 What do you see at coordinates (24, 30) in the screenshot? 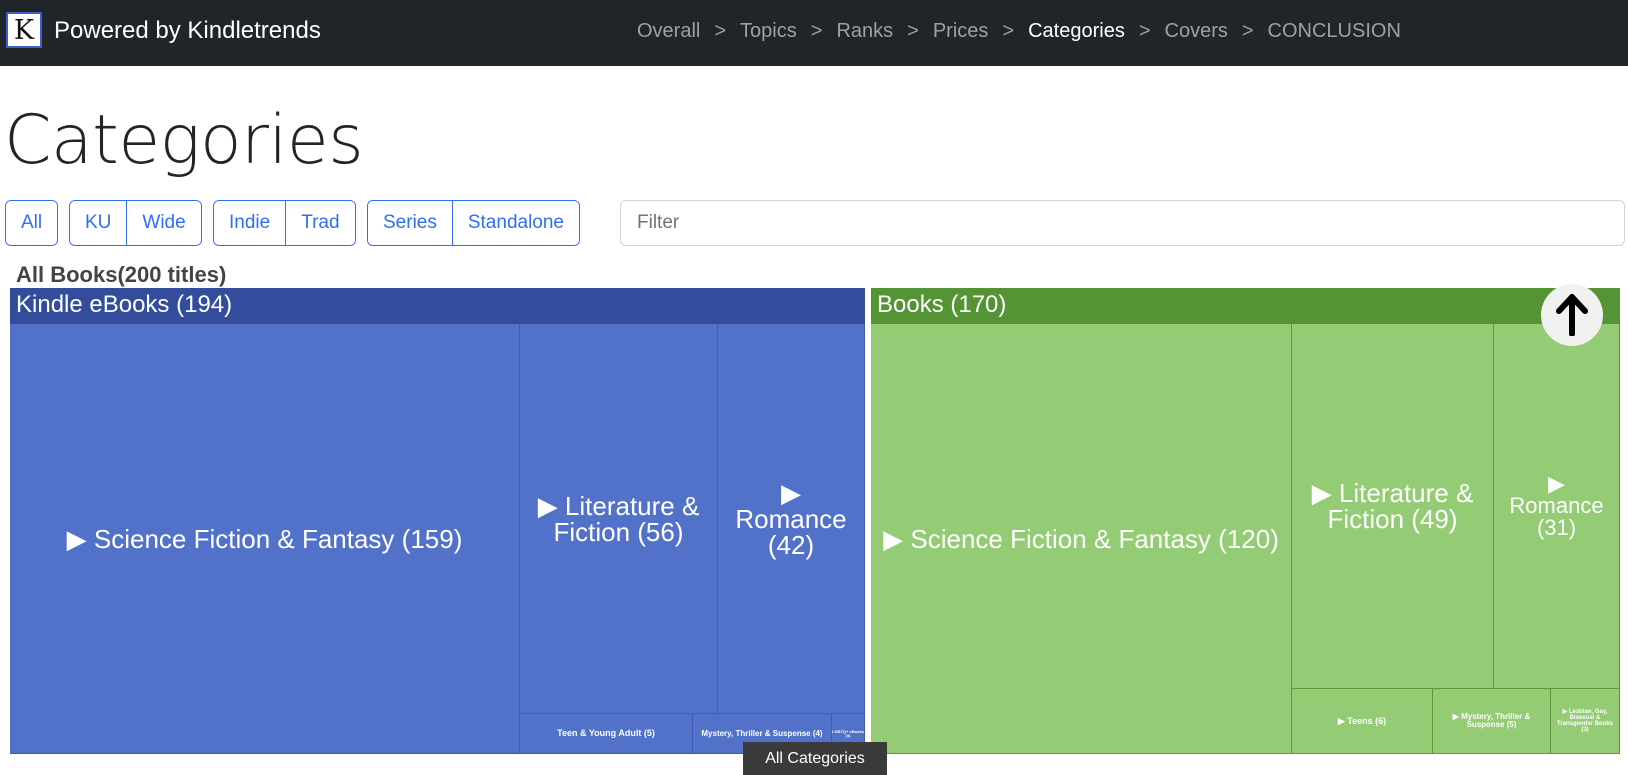
I see `brand-logo: K` at bounding box center [24, 30].